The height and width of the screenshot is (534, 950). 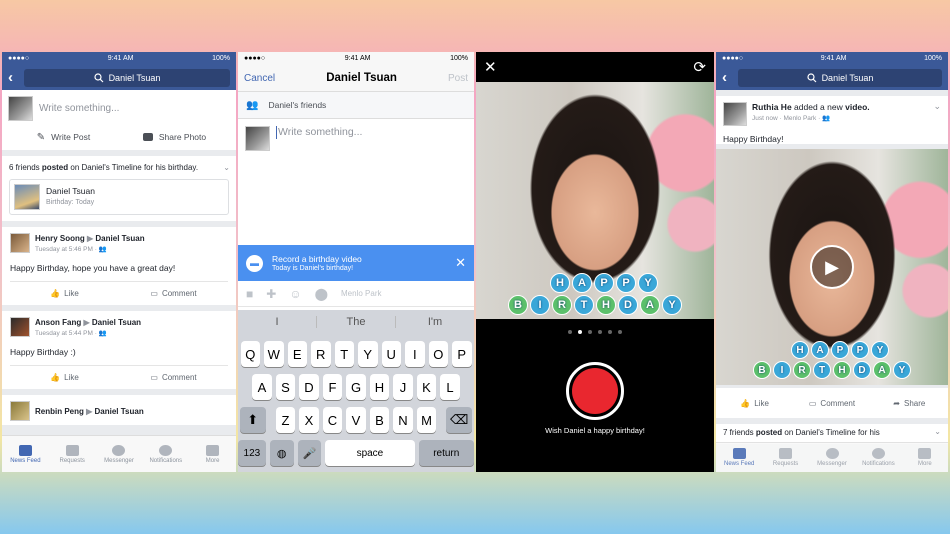 What do you see at coordinates (446, 453) in the screenshot?
I see `return-key: return` at bounding box center [446, 453].